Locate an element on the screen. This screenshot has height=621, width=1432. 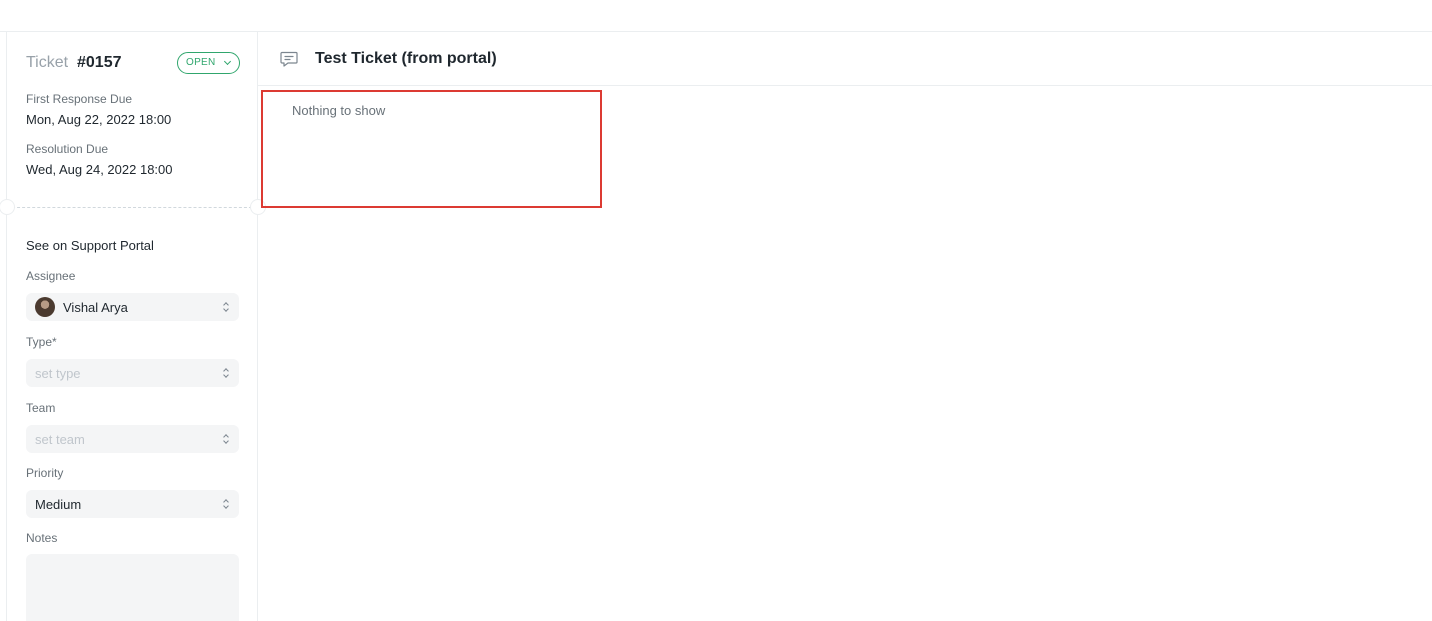
divider-notch-left is located at coordinates (7, 207).